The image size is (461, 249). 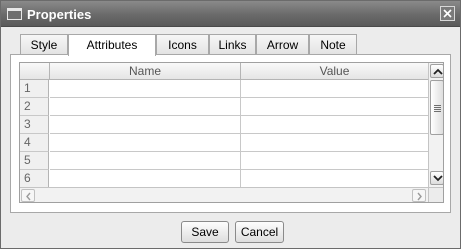 What do you see at coordinates (232, 44) in the screenshot?
I see `tab-links: Links` at bounding box center [232, 44].